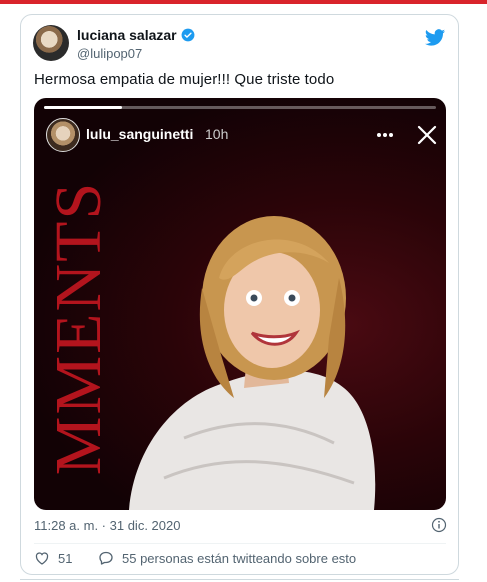 This screenshot has width=487, height=582. I want to click on story-time: 10h, so click(217, 134).